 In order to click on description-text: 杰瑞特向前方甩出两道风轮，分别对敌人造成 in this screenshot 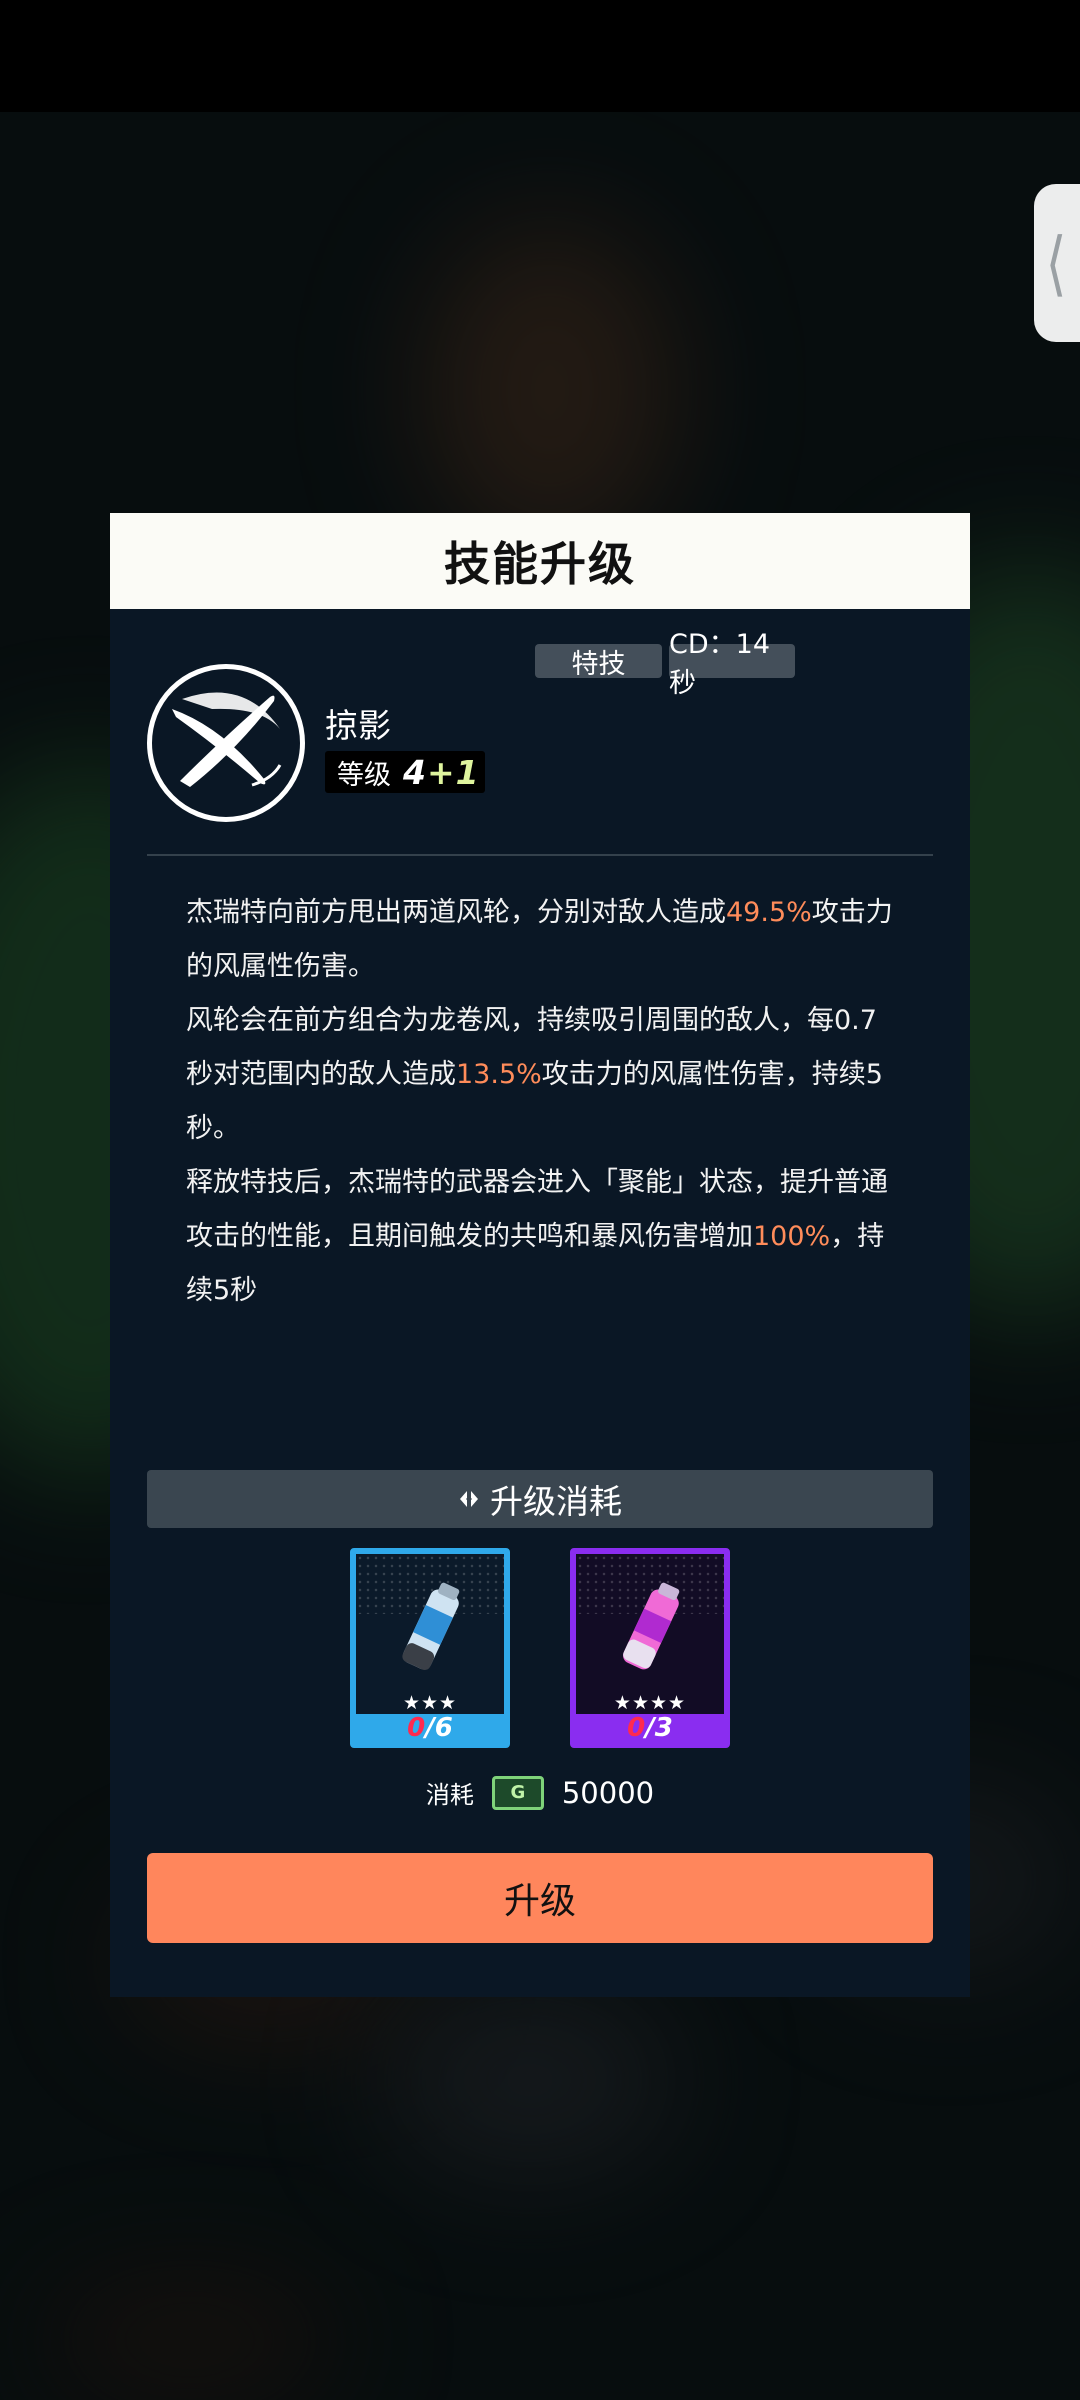, I will do `click(456, 912)`.